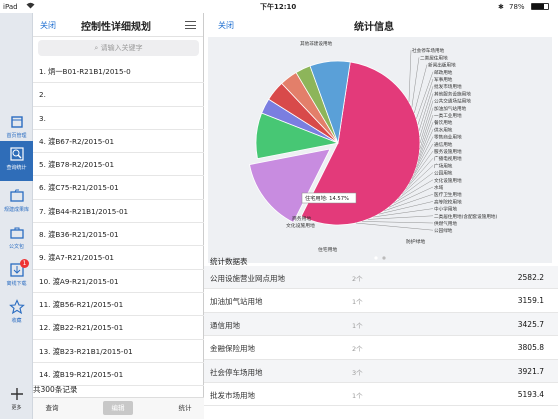  Describe the element at coordinates (517, 6) in the screenshot. I see `battery-percent: 78%` at that location.